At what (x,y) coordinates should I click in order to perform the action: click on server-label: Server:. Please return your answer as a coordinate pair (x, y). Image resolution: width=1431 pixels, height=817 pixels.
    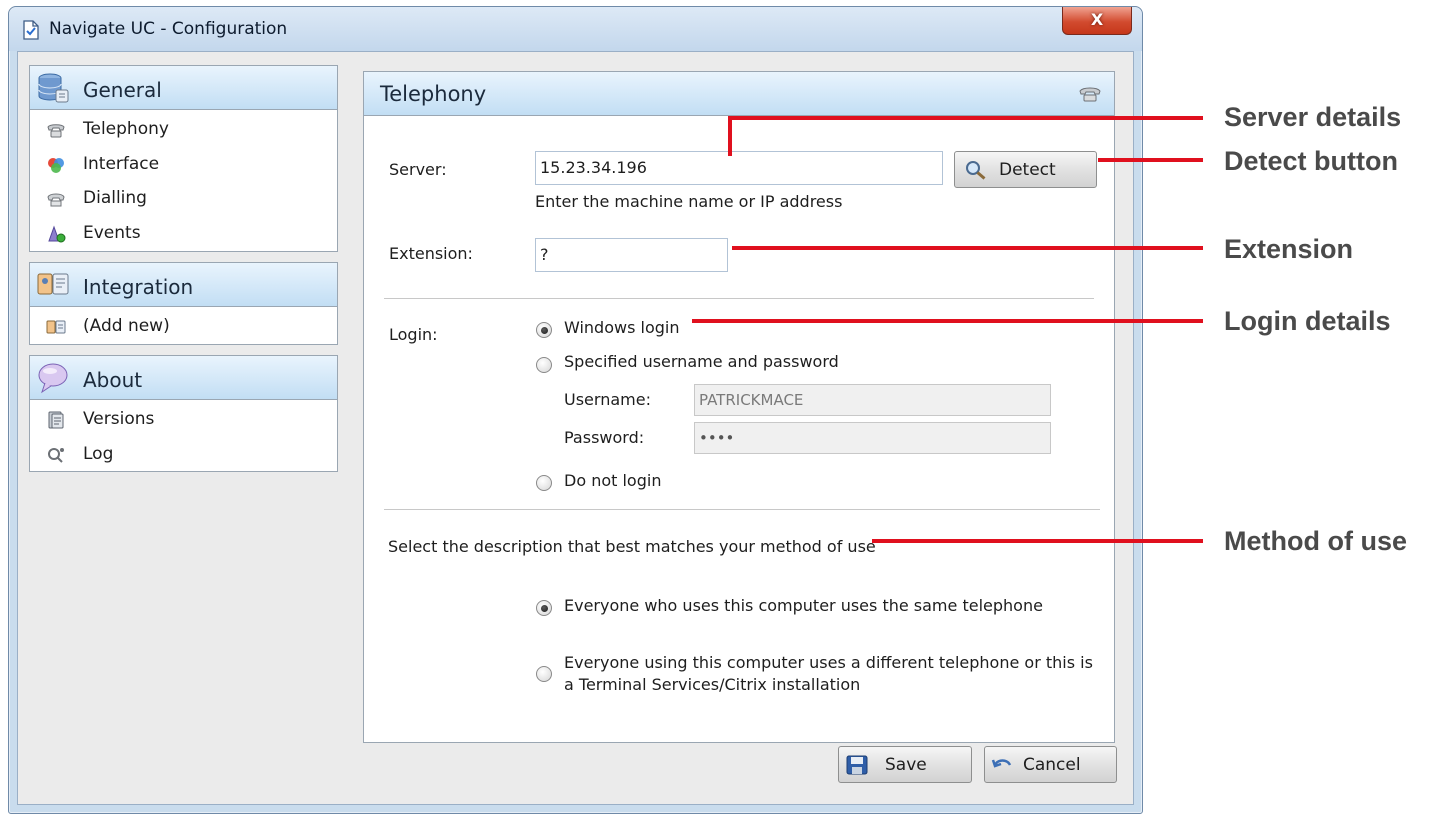
    Looking at the image, I should click on (418, 169).